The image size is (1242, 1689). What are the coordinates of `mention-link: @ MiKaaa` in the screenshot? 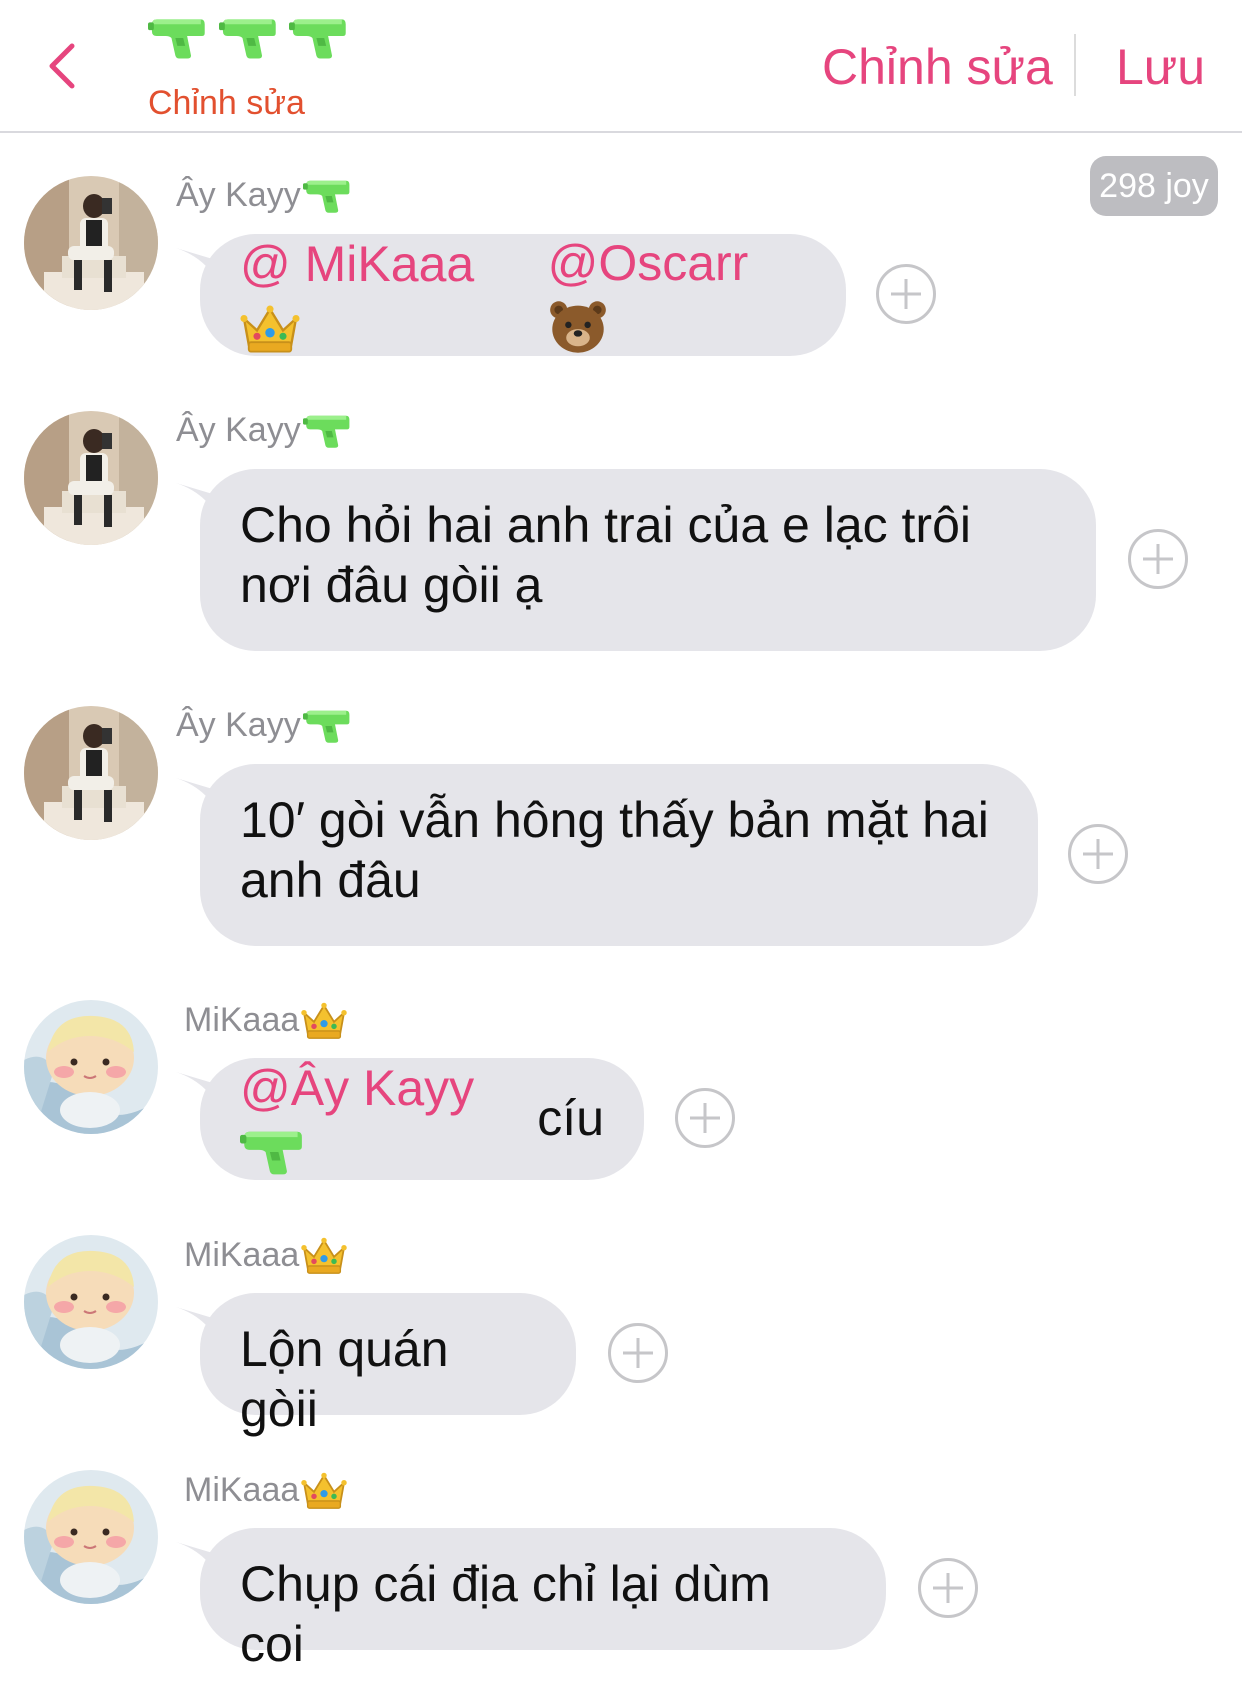 It's located at (386, 294).